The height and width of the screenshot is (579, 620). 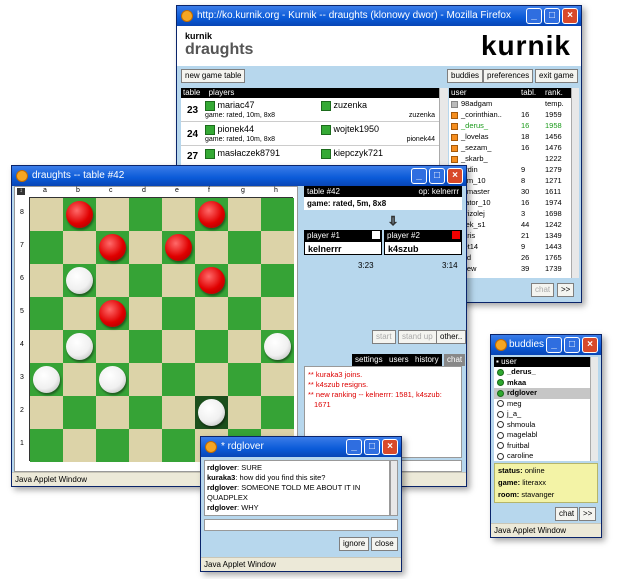 What do you see at coordinates (145, 412) in the screenshot?
I see `board-square-d2` at bounding box center [145, 412].